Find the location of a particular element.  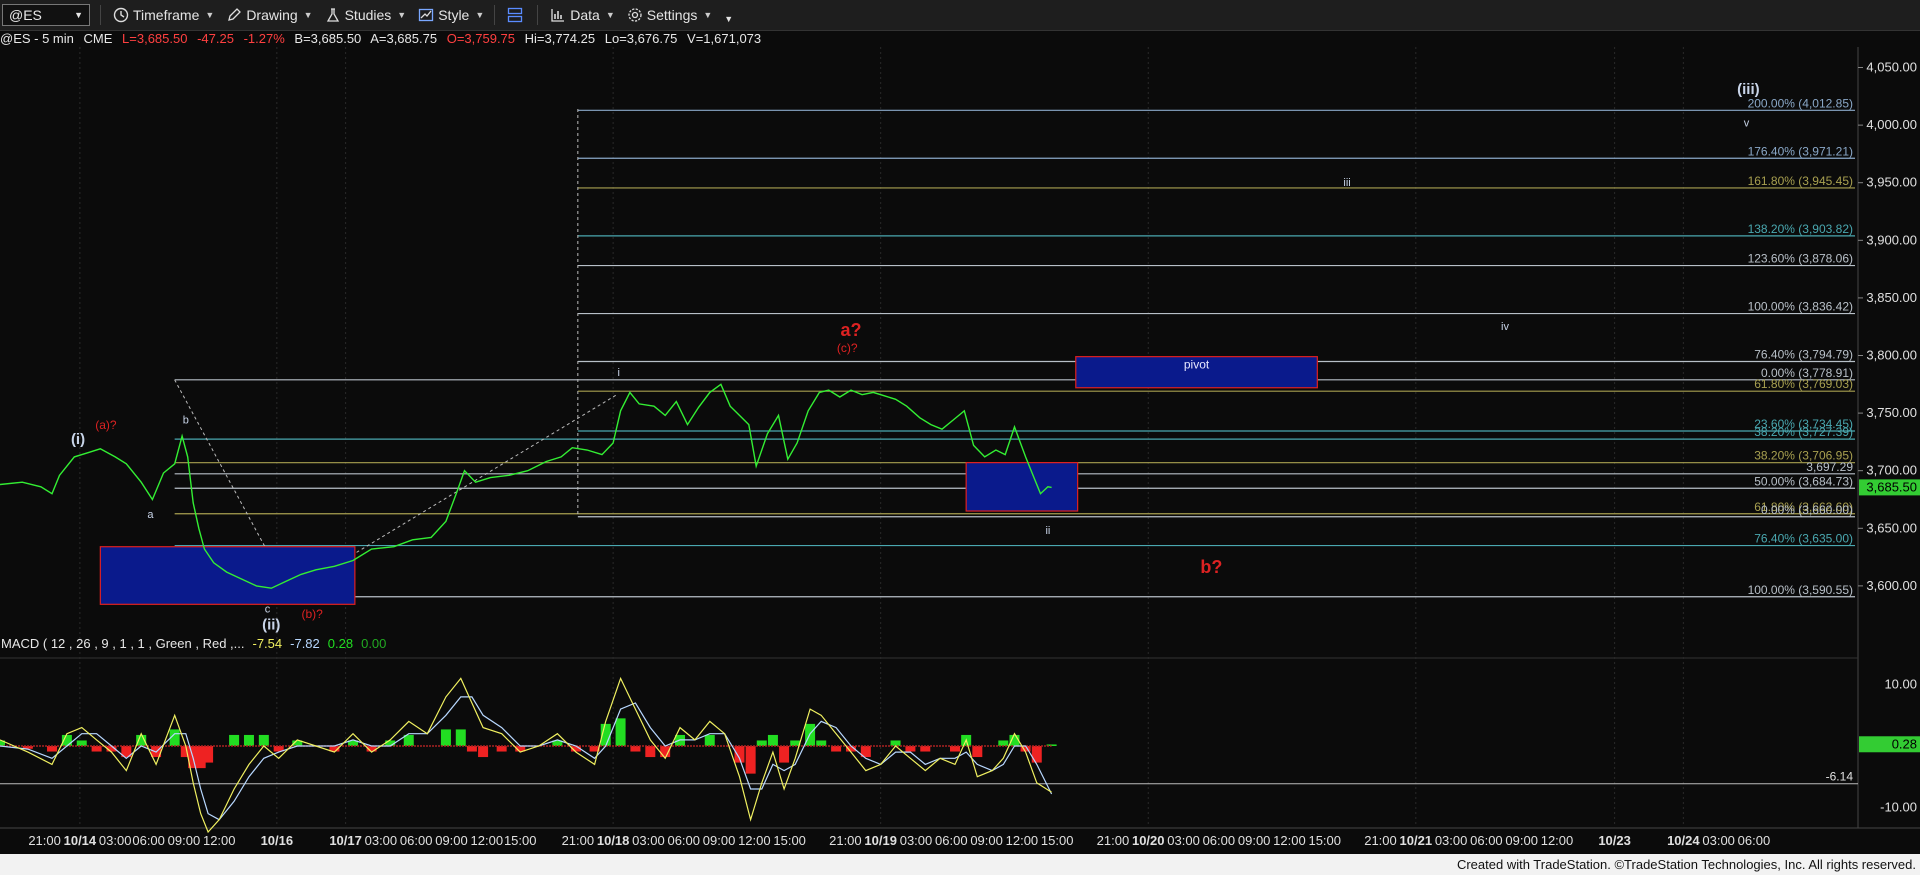

wave-label: b is located at coordinates (186, 420).